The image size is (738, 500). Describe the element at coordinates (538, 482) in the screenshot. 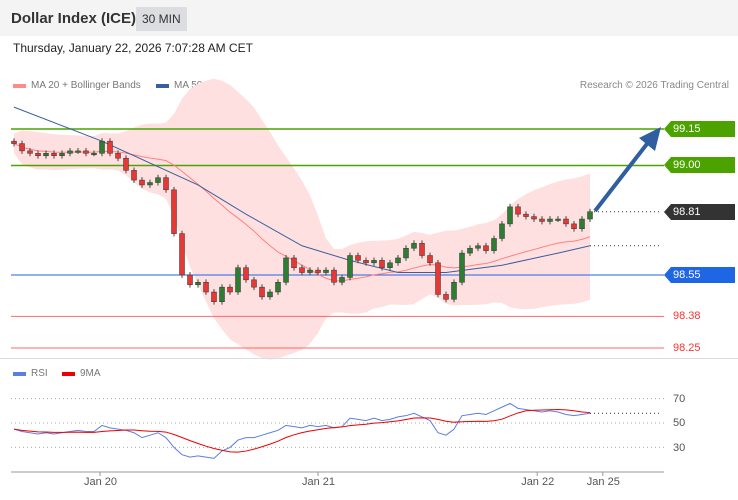

I see `x-tick-label: Jan 22` at that location.